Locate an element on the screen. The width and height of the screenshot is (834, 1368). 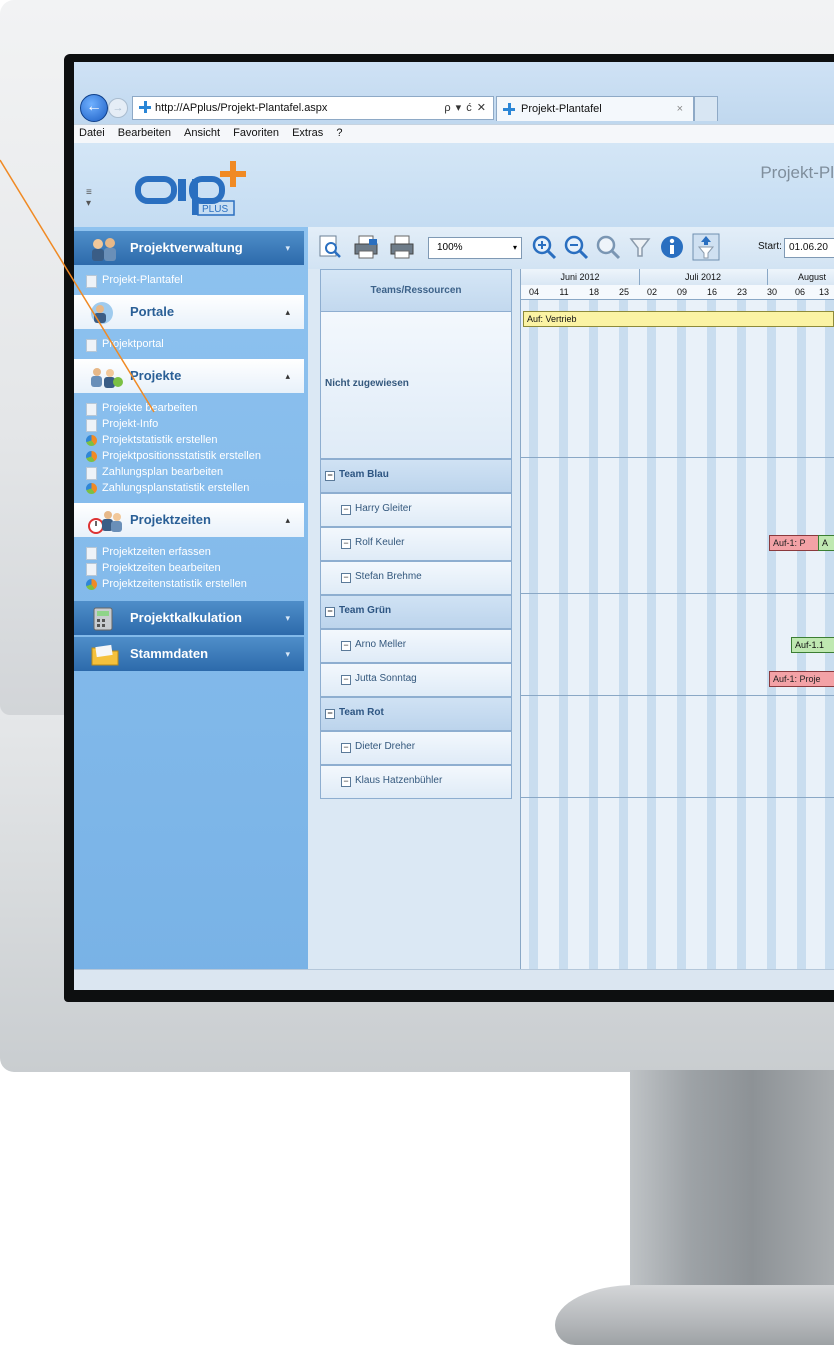
sidebar-item-projekt-plantafel: Projekt-Plantafel is located at coordinates (189, 281).